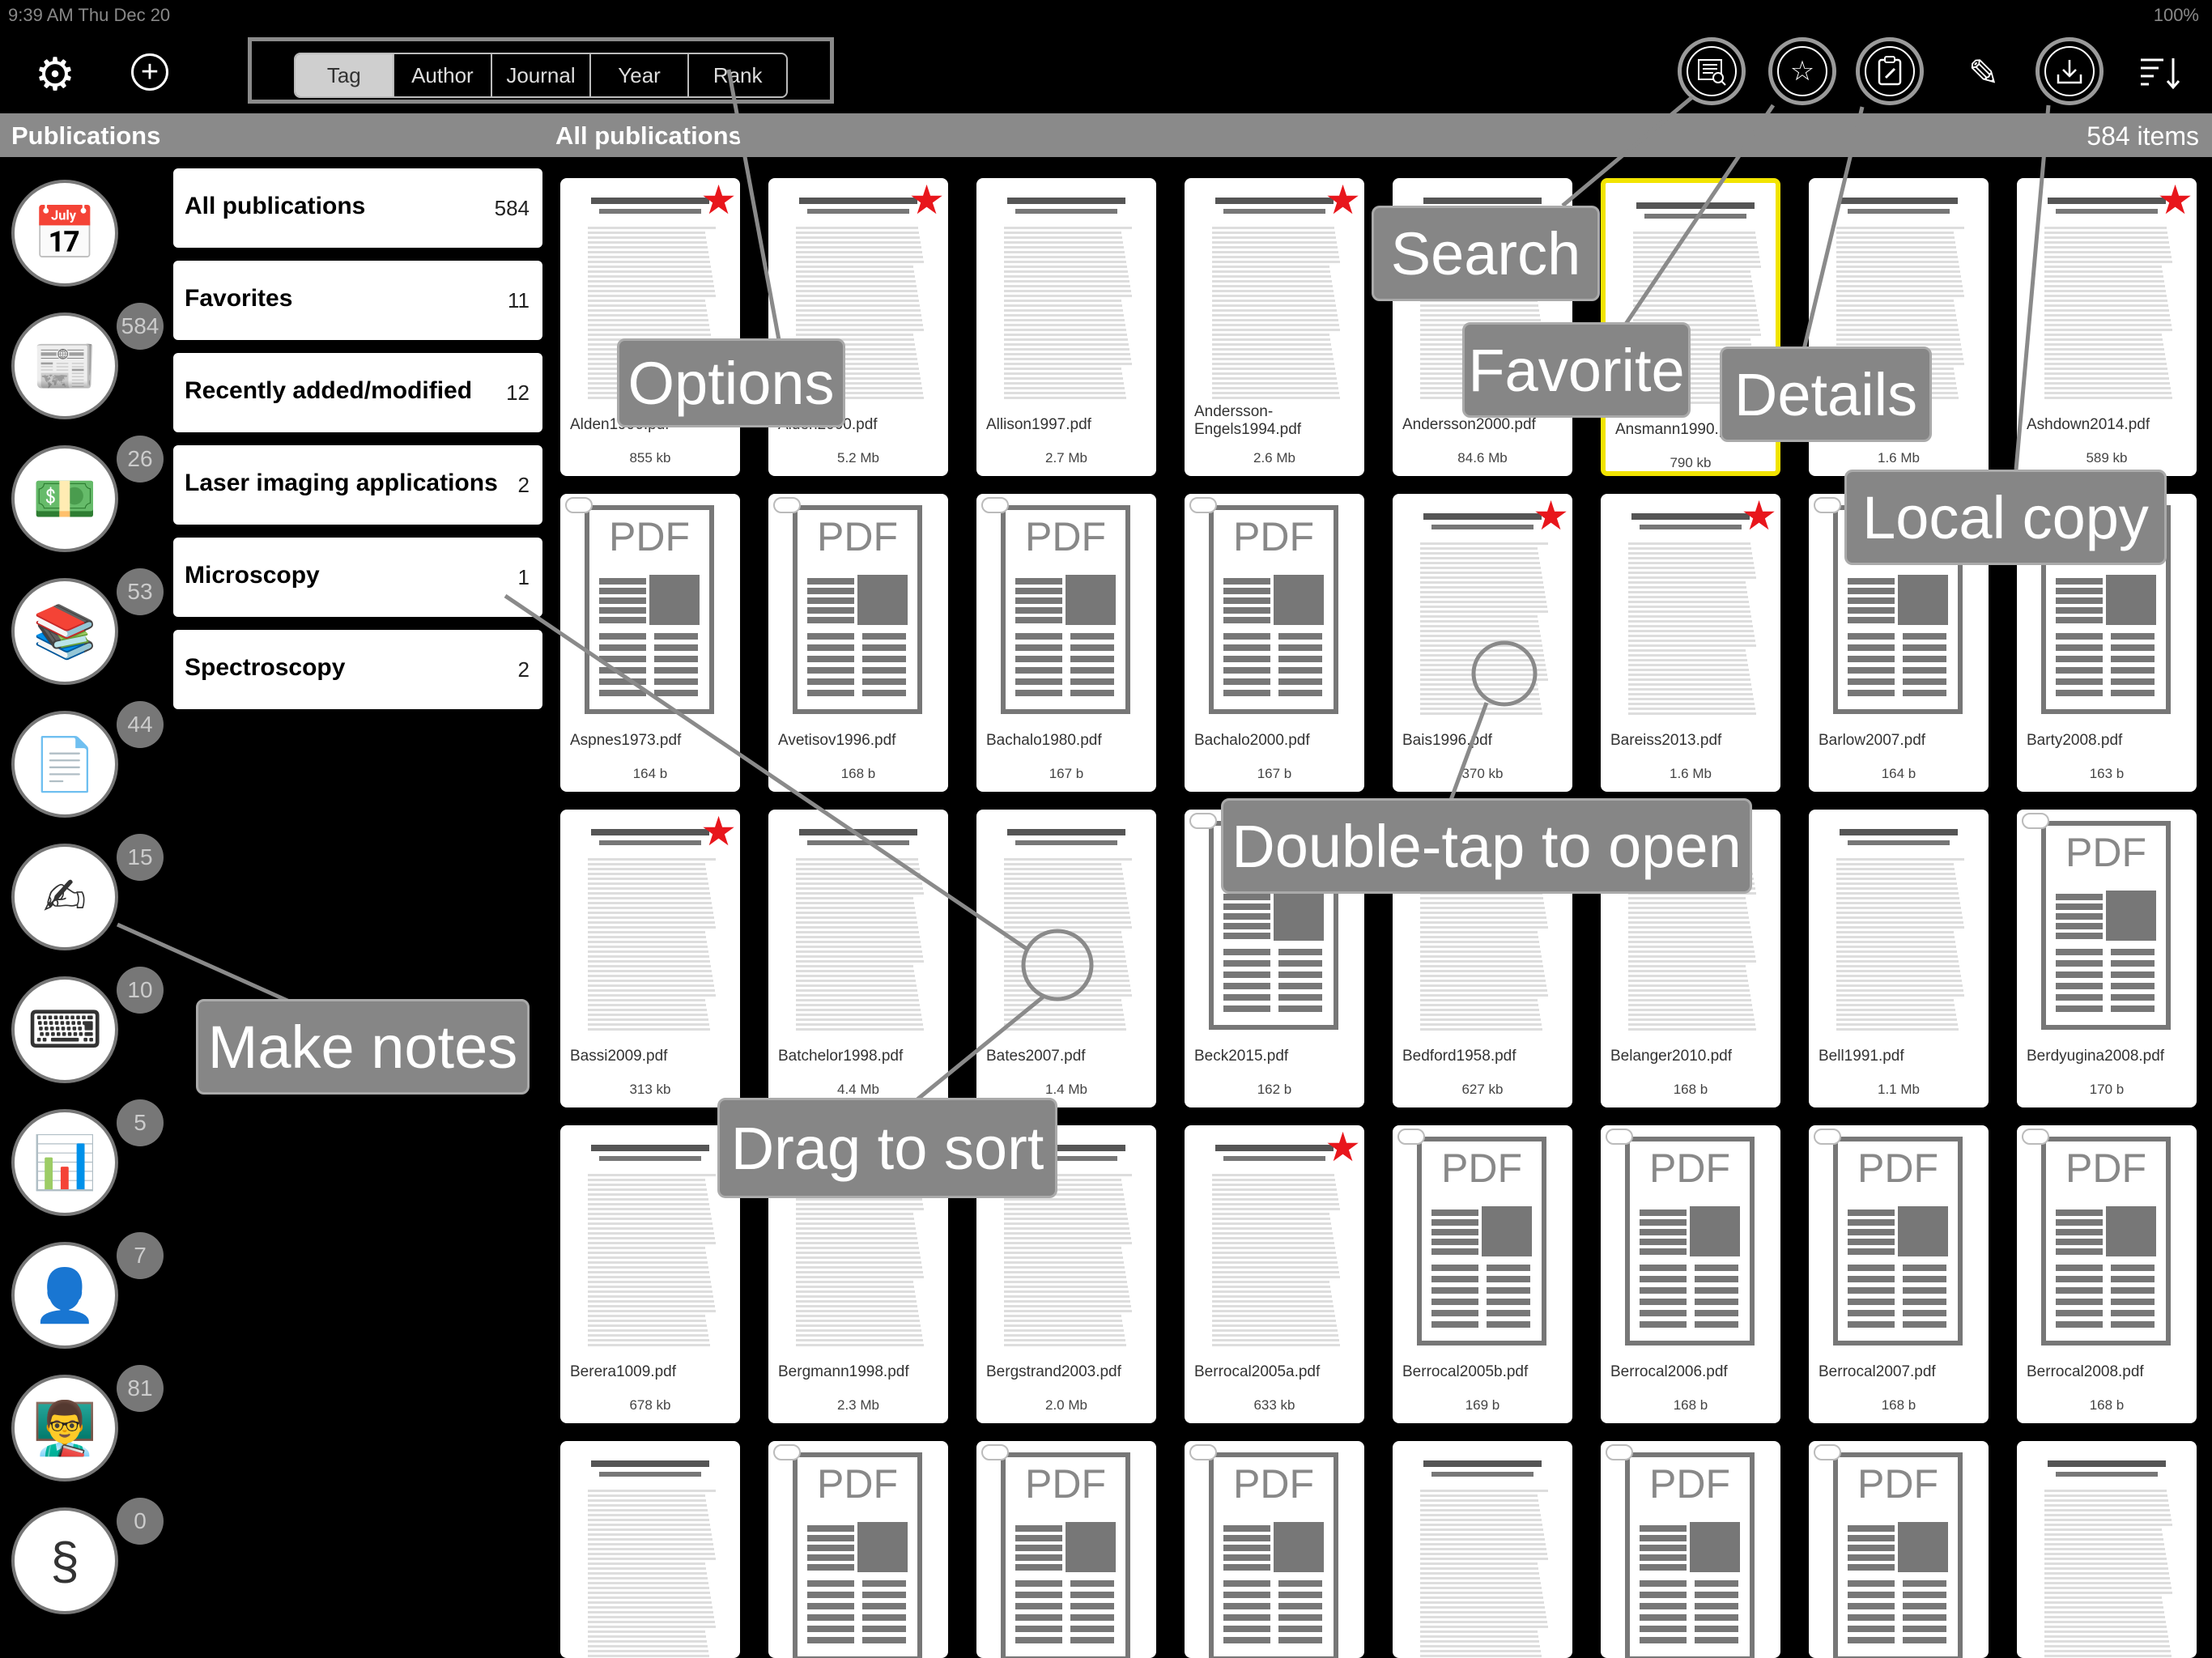 This screenshot has height=1658, width=2212. What do you see at coordinates (2107, 1274) in the screenshot?
I see `publication-card: PDF Berrocal2008.pdf 168 b` at bounding box center [2107, 1274].